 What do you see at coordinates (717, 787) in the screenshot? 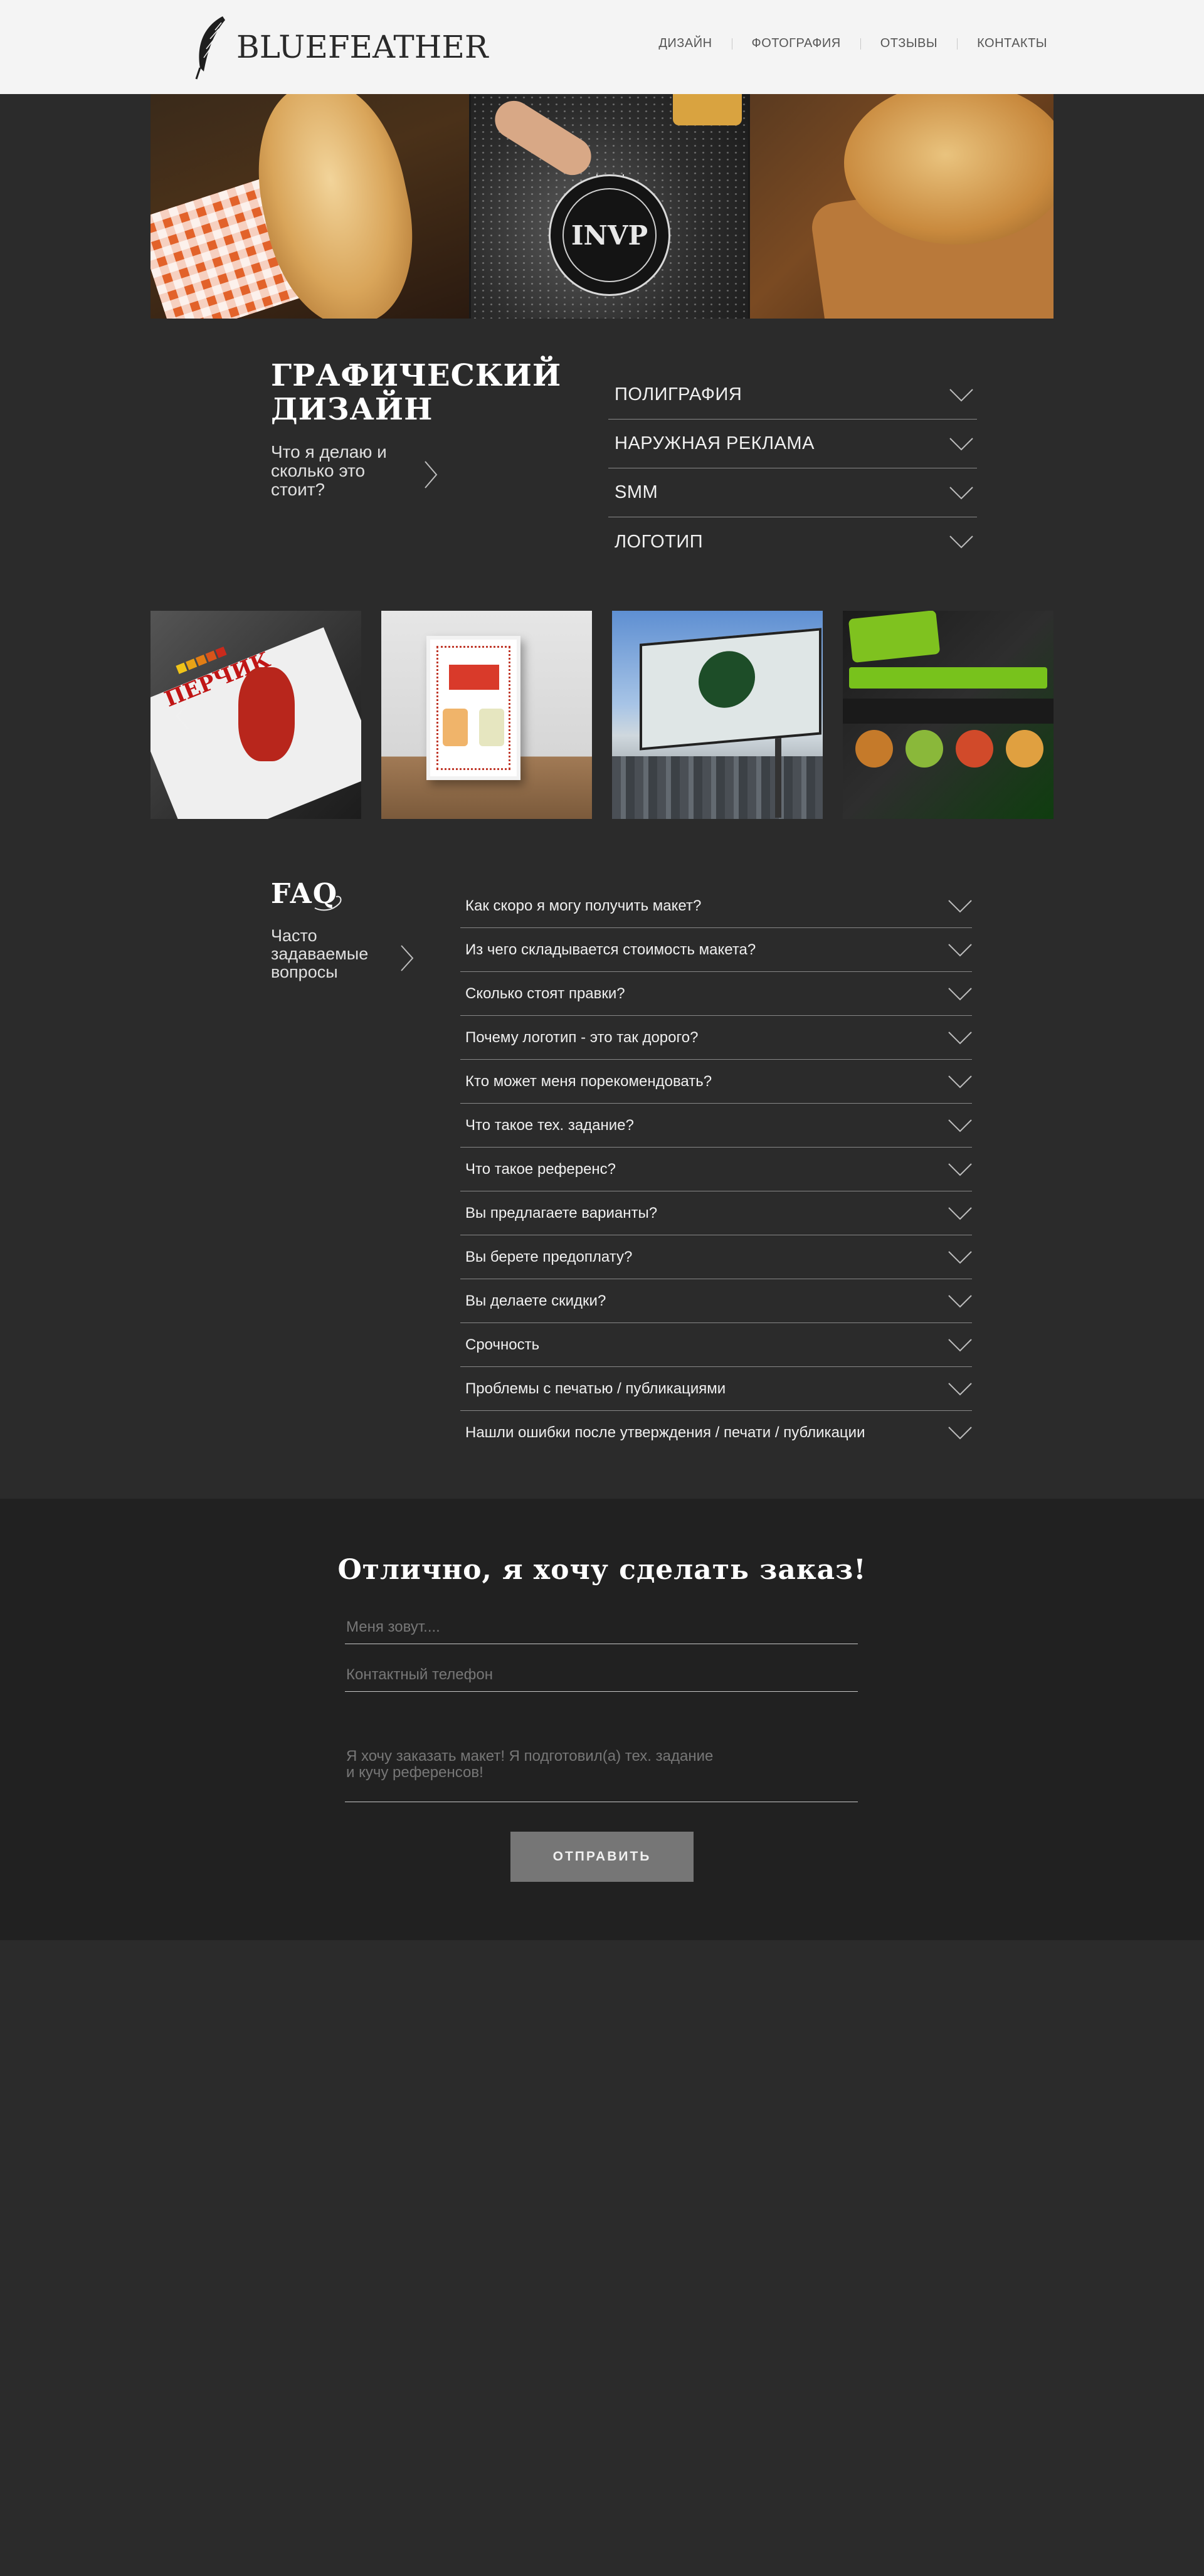
I see `city-skyline` at bounding box center [717, 787].